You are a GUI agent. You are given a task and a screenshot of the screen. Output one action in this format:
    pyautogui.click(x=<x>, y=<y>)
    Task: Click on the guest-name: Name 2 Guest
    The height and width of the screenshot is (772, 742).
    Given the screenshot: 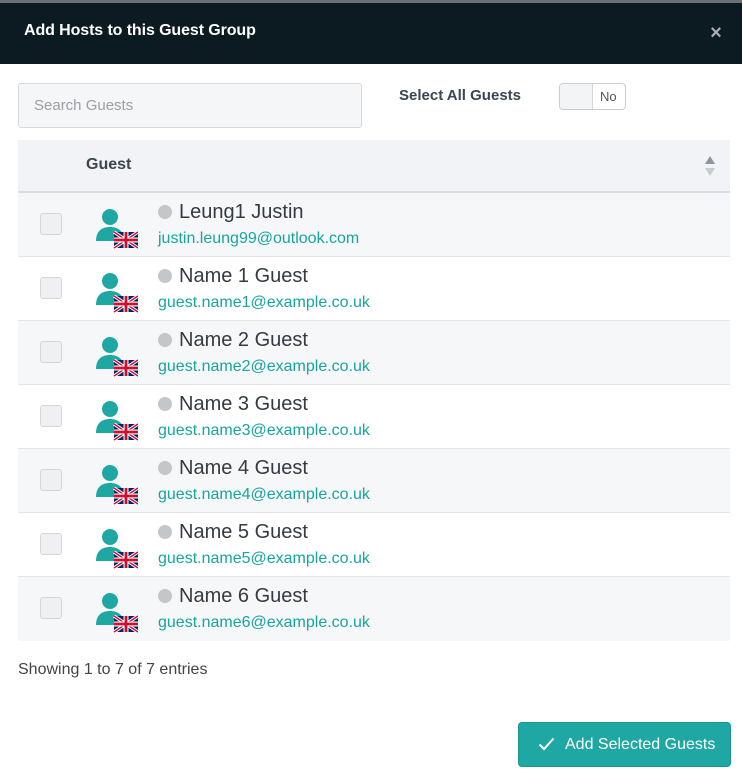 What is the action you would take?
    pyautogui.click(x=243, y=340)
    